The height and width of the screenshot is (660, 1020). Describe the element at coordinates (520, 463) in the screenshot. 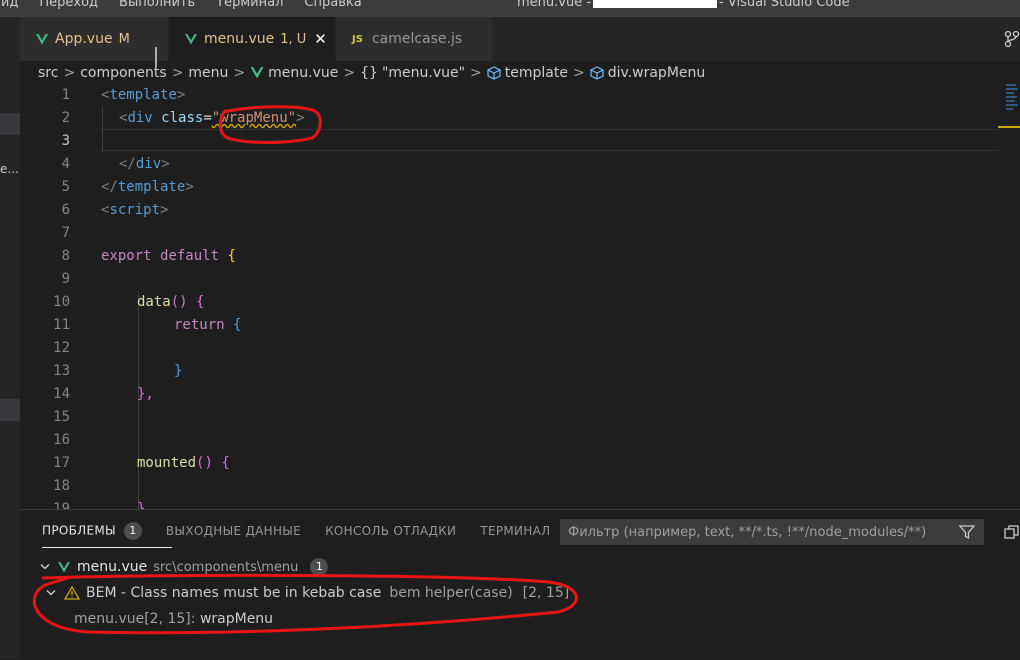

I see `code-line: 17 mounted() {` at that location.